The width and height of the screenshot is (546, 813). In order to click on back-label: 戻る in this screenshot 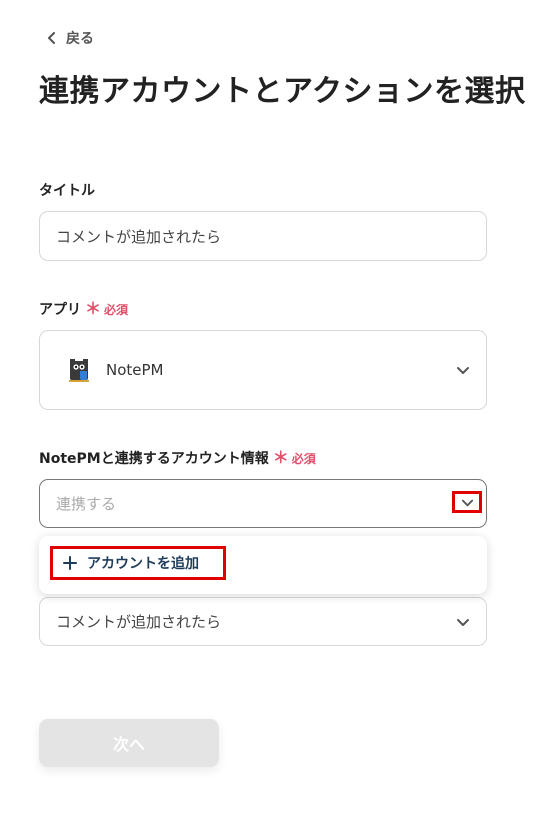, I will do `click(80, 39)`.